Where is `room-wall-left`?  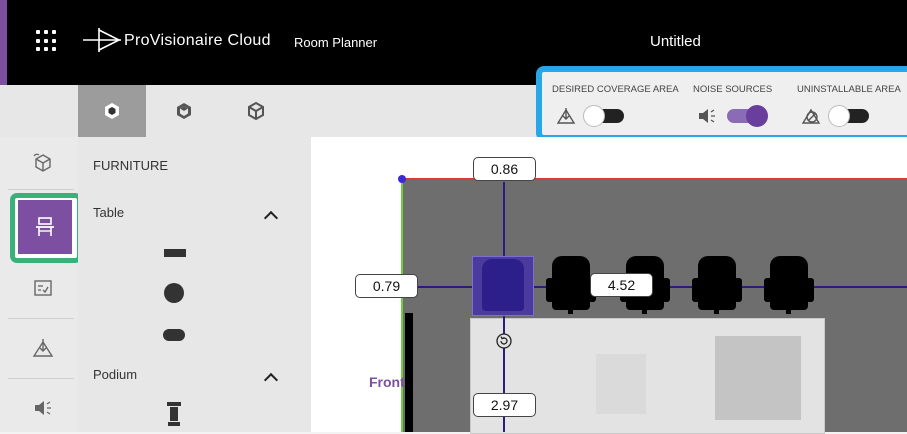 room-wall-left is located at coordinates (402, 305).